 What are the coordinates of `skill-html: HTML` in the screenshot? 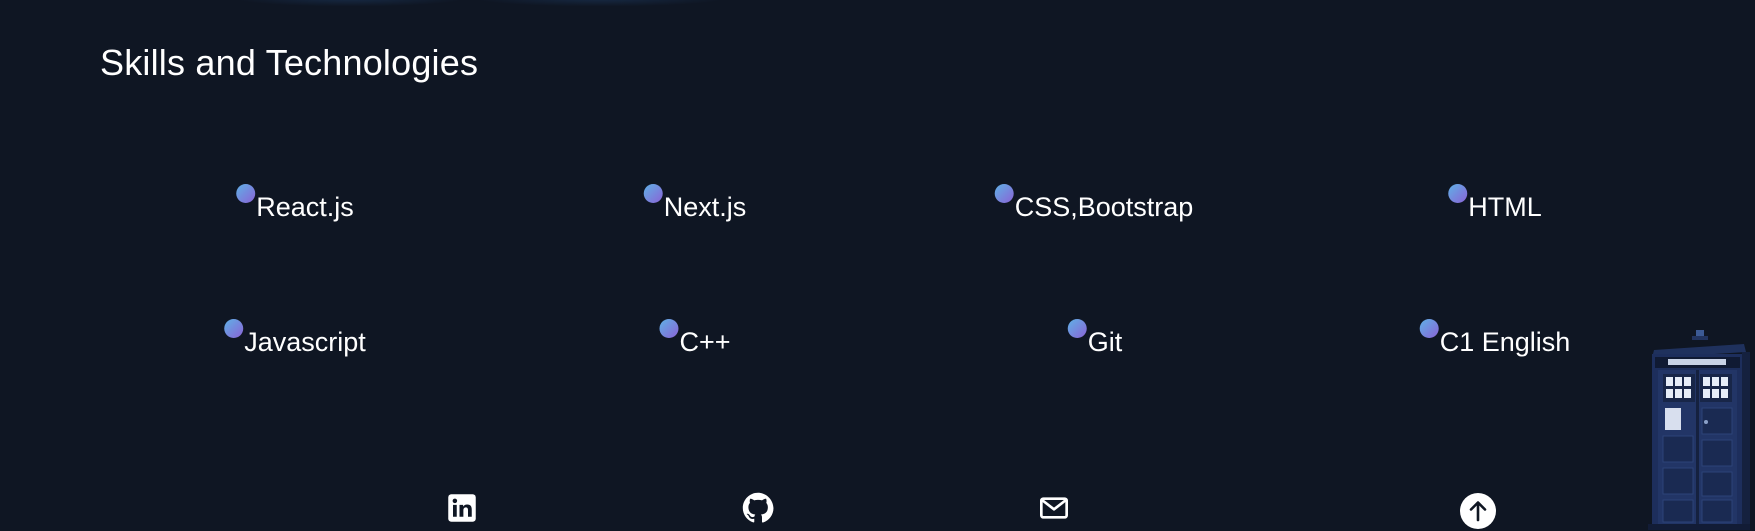 It's located at (1495, 204).